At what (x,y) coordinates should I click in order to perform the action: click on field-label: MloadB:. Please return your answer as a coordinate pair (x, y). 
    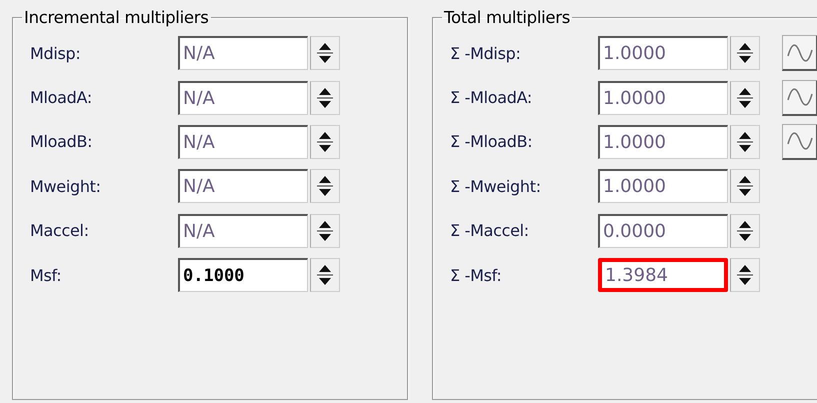
    Looking at the image, I should click on (62, 142).